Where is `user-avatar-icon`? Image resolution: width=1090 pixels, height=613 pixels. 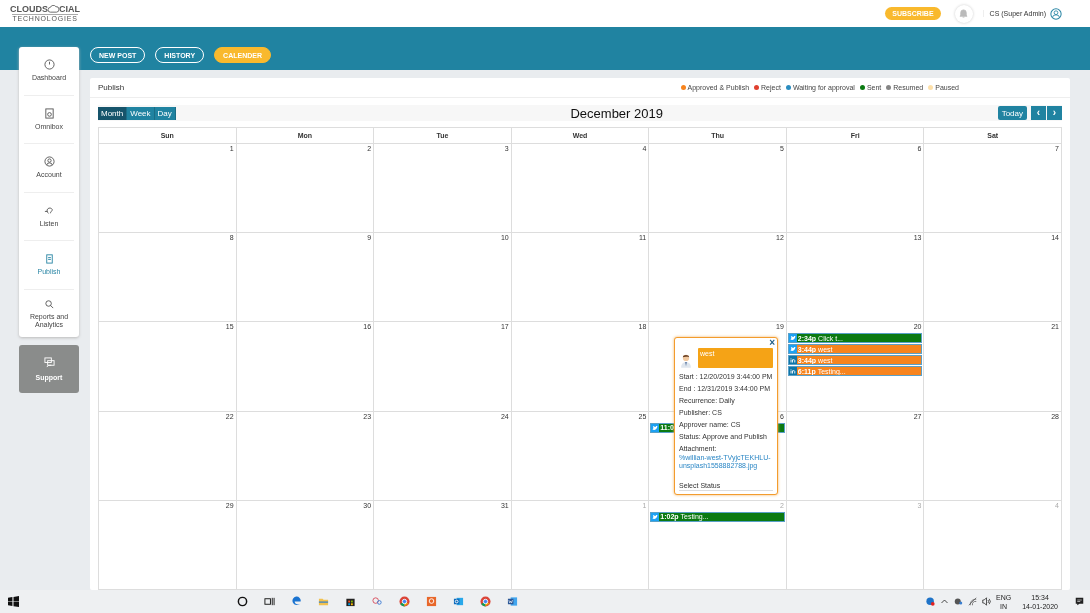 user-avatar-icon is located at coordinates (1056, 13).